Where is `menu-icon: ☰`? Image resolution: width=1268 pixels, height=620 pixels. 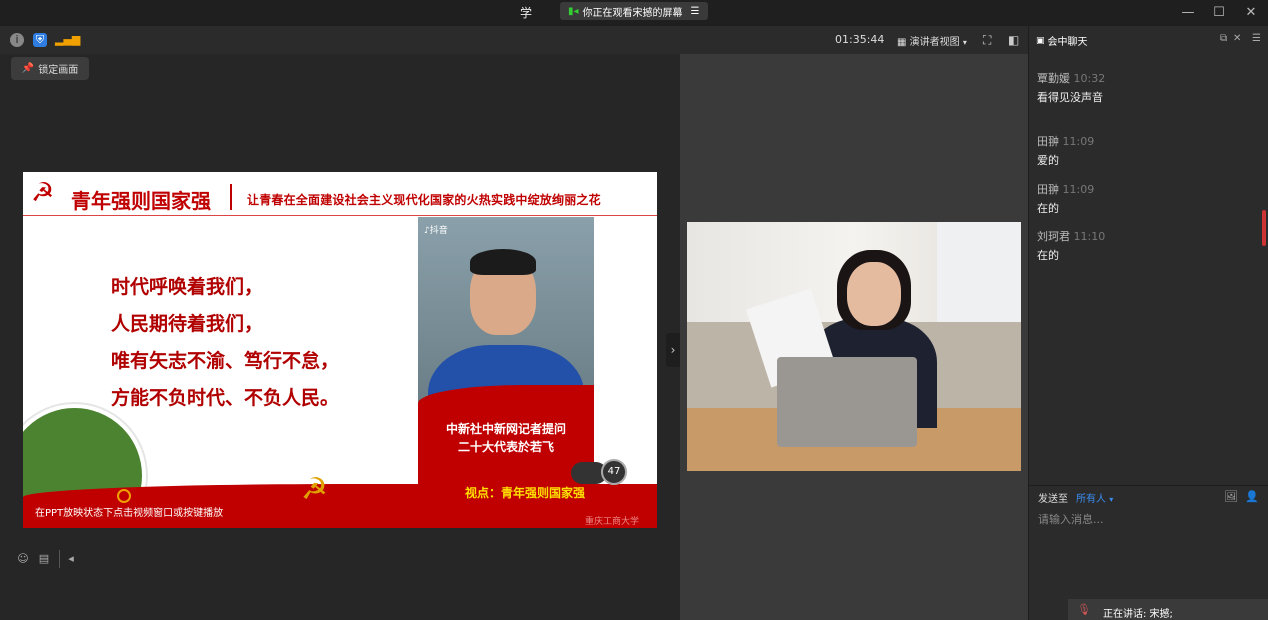
menu-icon: ☰ is located at coordinates (1256, 38).